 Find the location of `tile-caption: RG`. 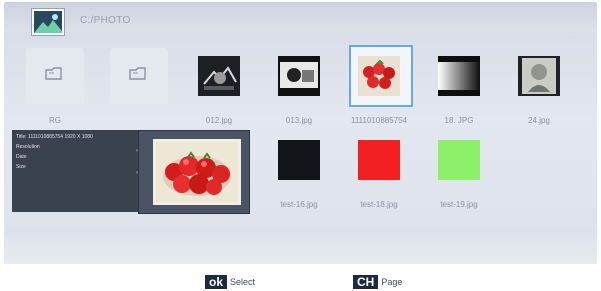

tile-caption: RG is located at coordinates (55, 120).